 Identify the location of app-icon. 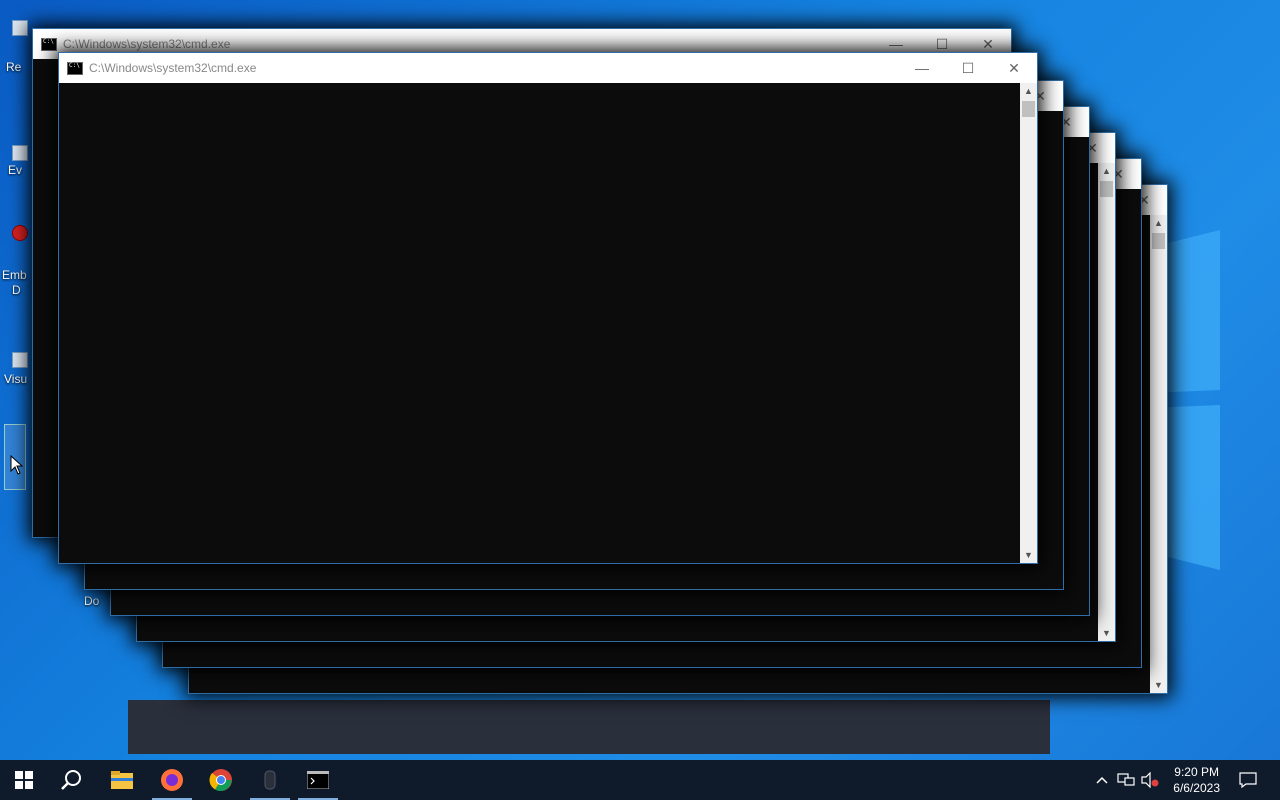
(270, 780).